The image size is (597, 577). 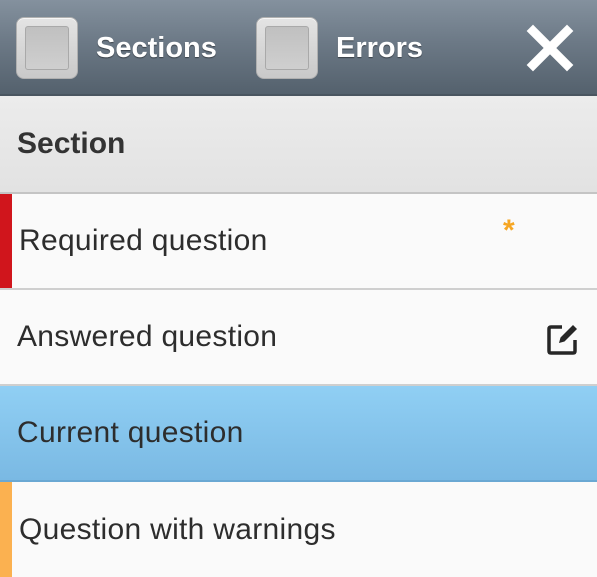 What do you see at coordinates (71, 143) in the screenshot?
I see `section-title: Section` at bounding box center [71, 143].